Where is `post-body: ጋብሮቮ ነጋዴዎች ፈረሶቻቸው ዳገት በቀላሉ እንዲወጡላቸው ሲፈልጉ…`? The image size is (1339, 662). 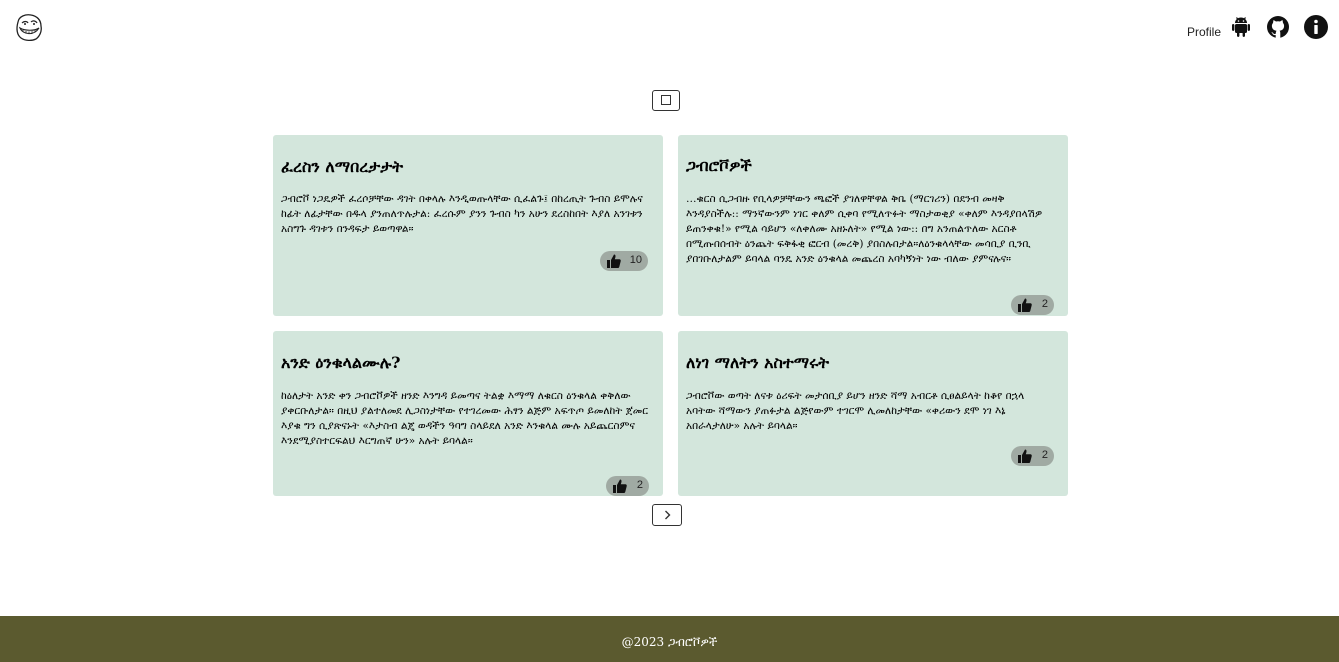
post-body: ጋብሮቮ ነጋዴዎች ፈረሶቻቸው ዳገት በቀላሉ እንዲወጡላቸው ሲፈልጉ… is located at coordinates (462, 214).